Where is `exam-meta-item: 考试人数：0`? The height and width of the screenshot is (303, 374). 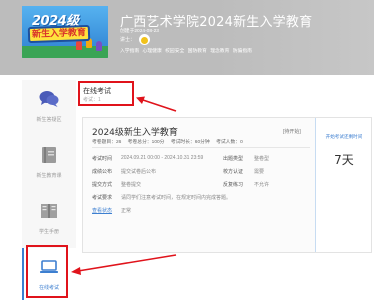 exam-meta-item: 考试人数：0 is located at coordinates (229, 142).